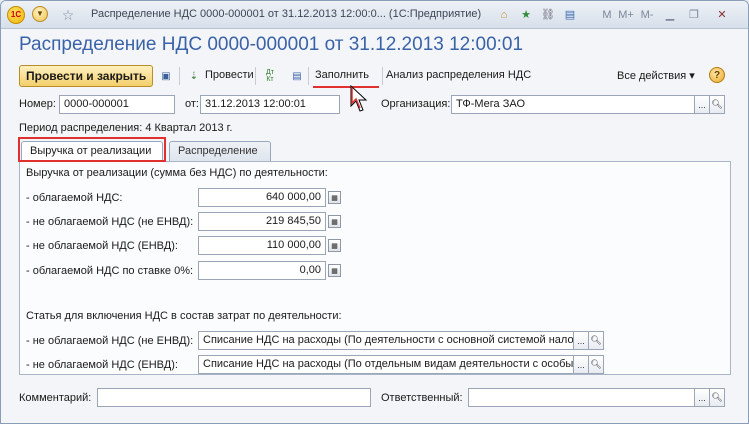 The height and width of the screenshot is (424, 749). Describe the element at coordinates (55, 398) in the screenshot. I see `comment-label: Комментарий:` at that location.